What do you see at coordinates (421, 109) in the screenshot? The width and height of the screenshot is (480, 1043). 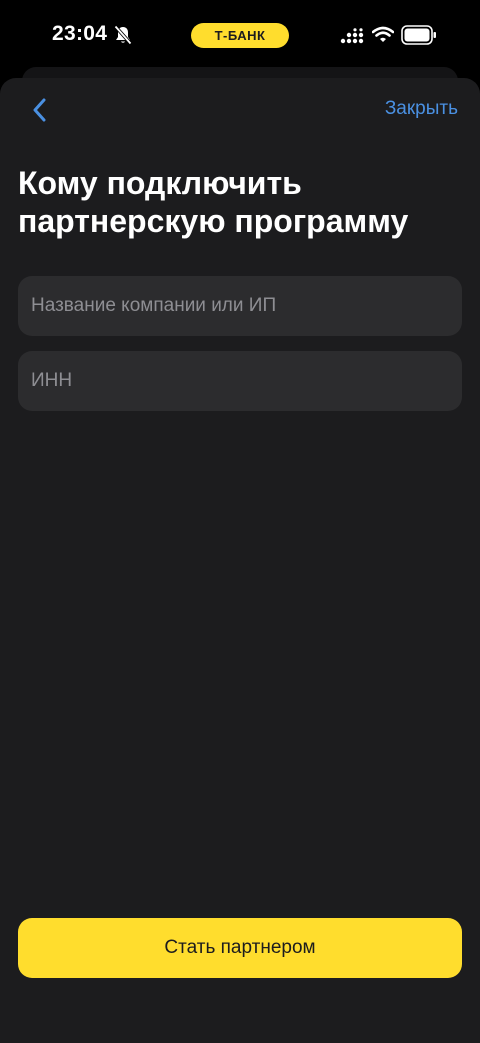 I see `close-button: Закрыть` at bounding box center [421, 109].